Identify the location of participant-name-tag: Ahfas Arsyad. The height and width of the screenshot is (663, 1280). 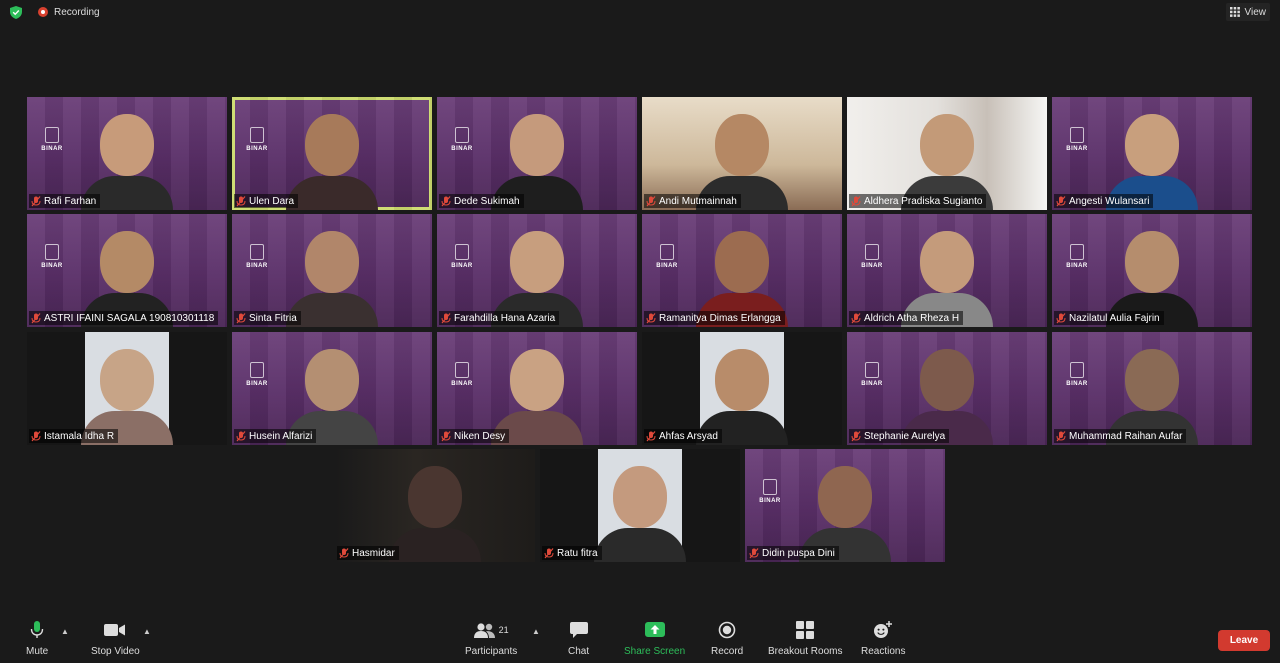
(683, 436).